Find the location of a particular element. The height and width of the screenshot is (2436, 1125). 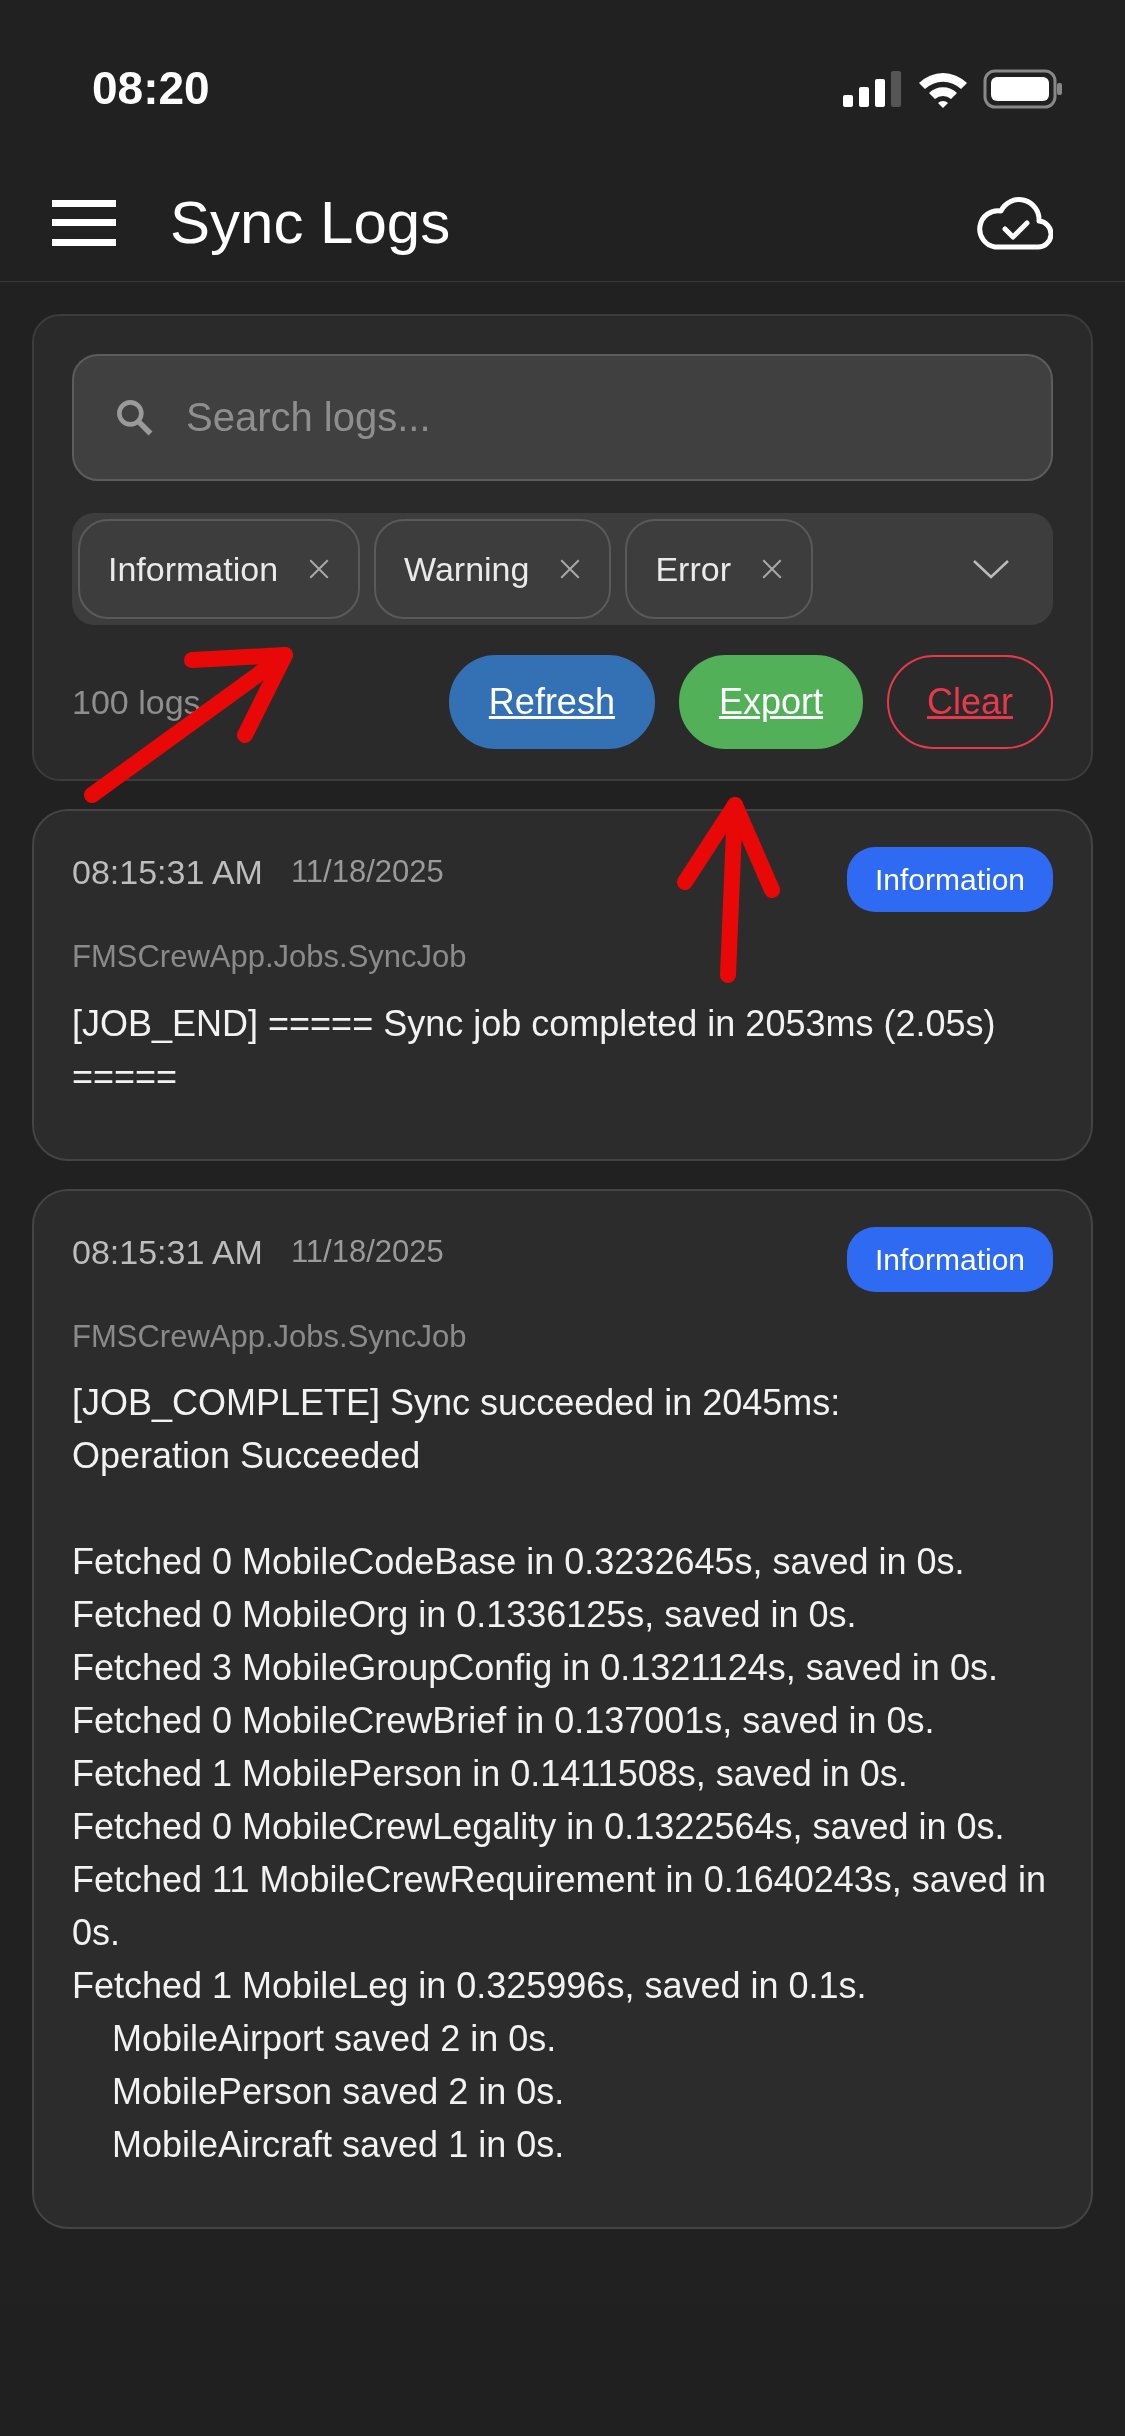

cloud-check-icon is located at coordinates (1015, 223).